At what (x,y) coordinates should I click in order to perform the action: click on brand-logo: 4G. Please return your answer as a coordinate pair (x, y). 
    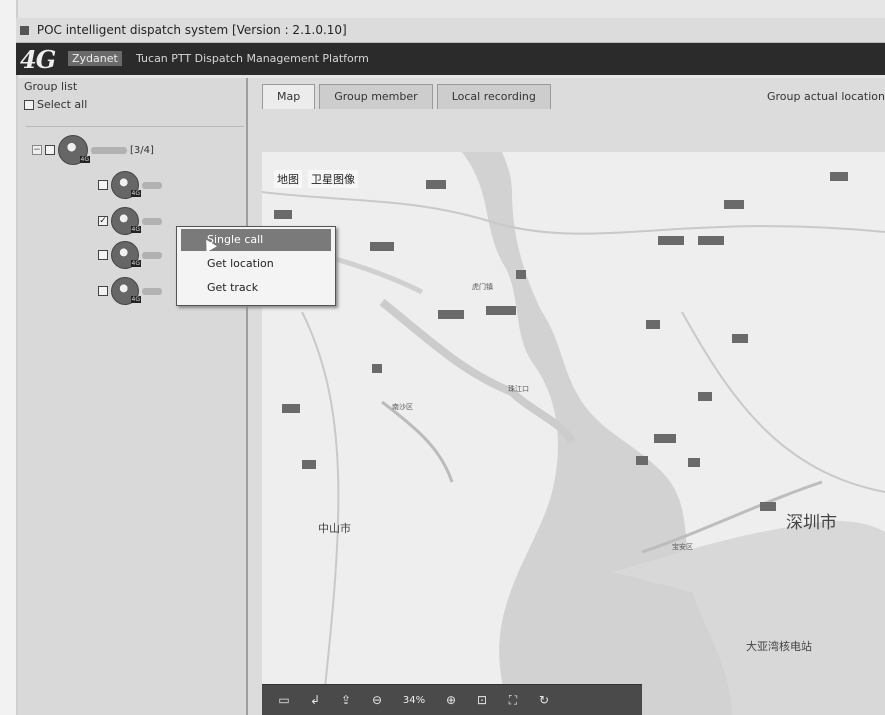
    Looking at the image, I should click on (38, 59).